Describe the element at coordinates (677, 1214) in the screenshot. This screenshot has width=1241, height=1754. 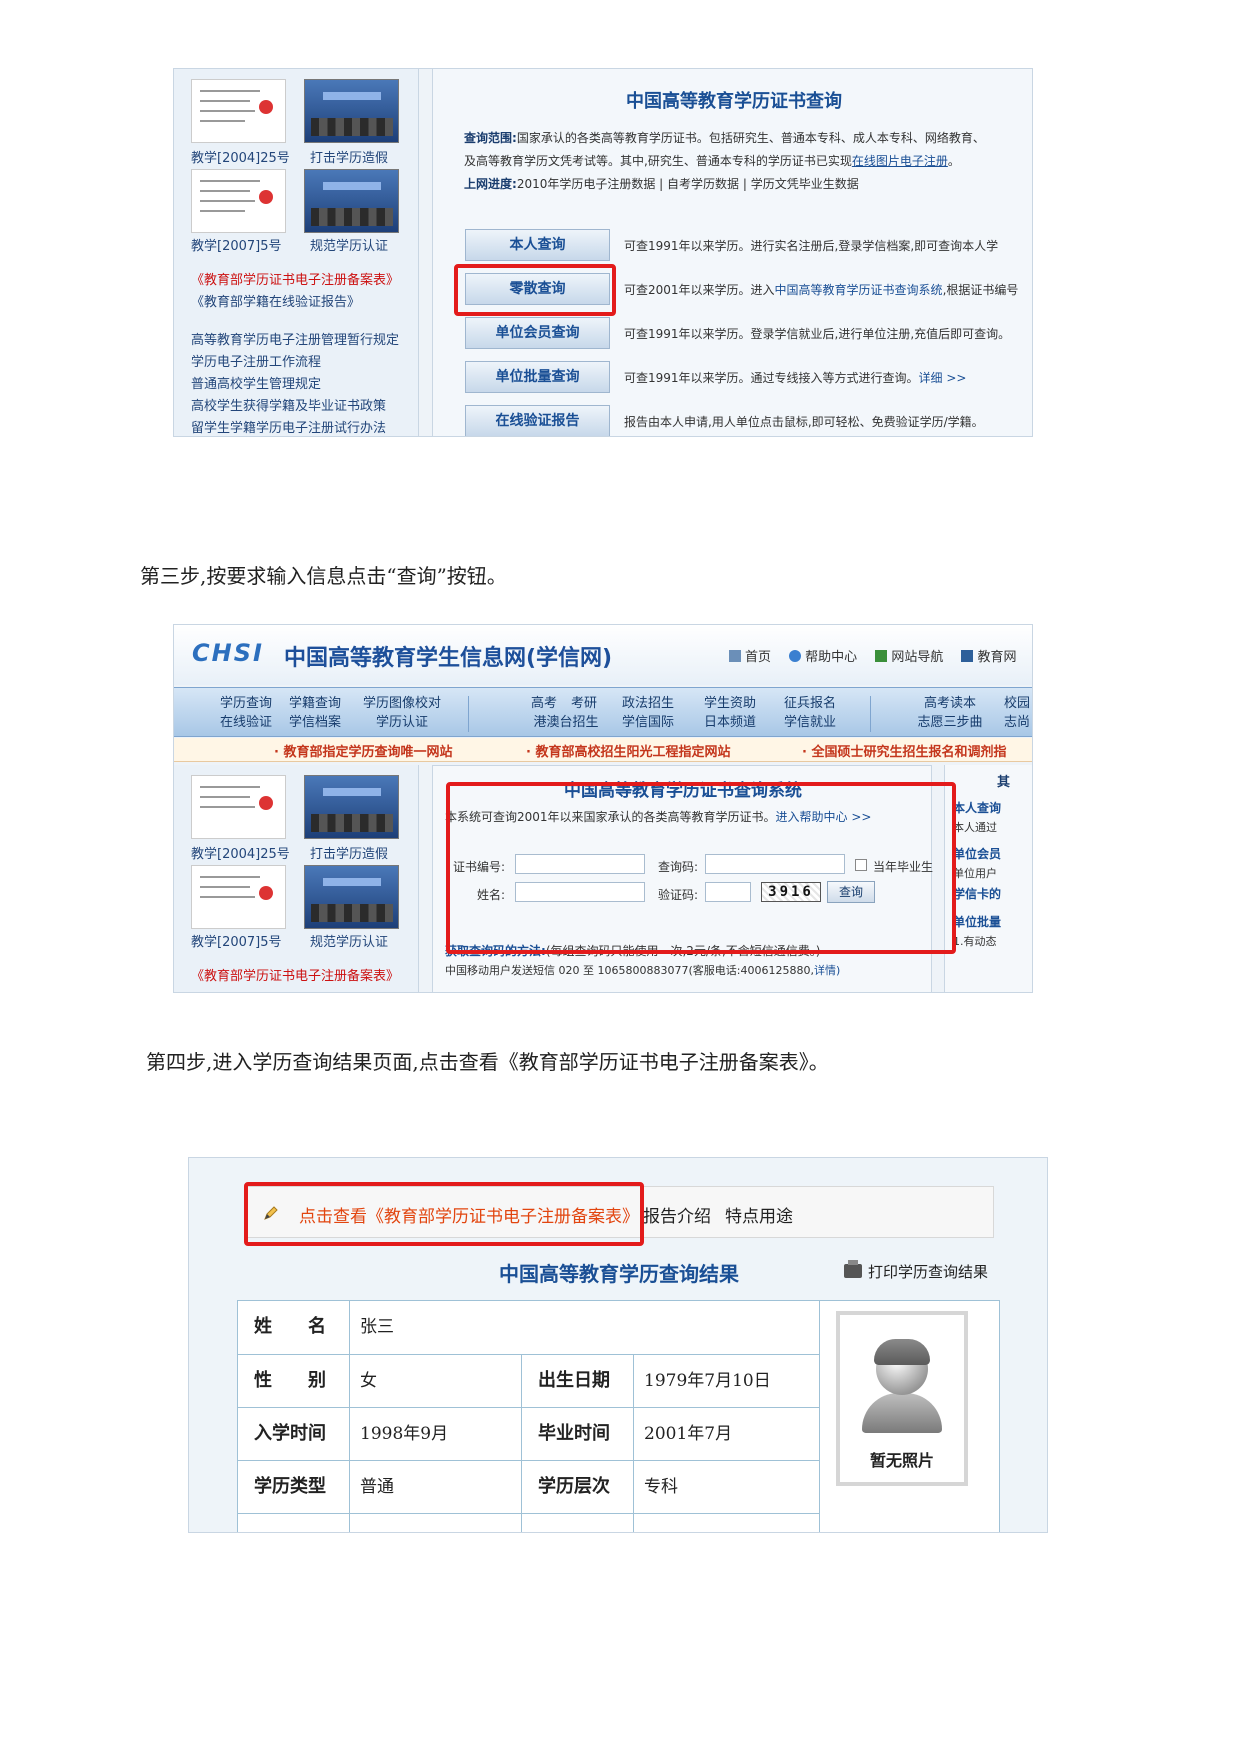
I see `tab-report-intro: 报告介绍` at that location.